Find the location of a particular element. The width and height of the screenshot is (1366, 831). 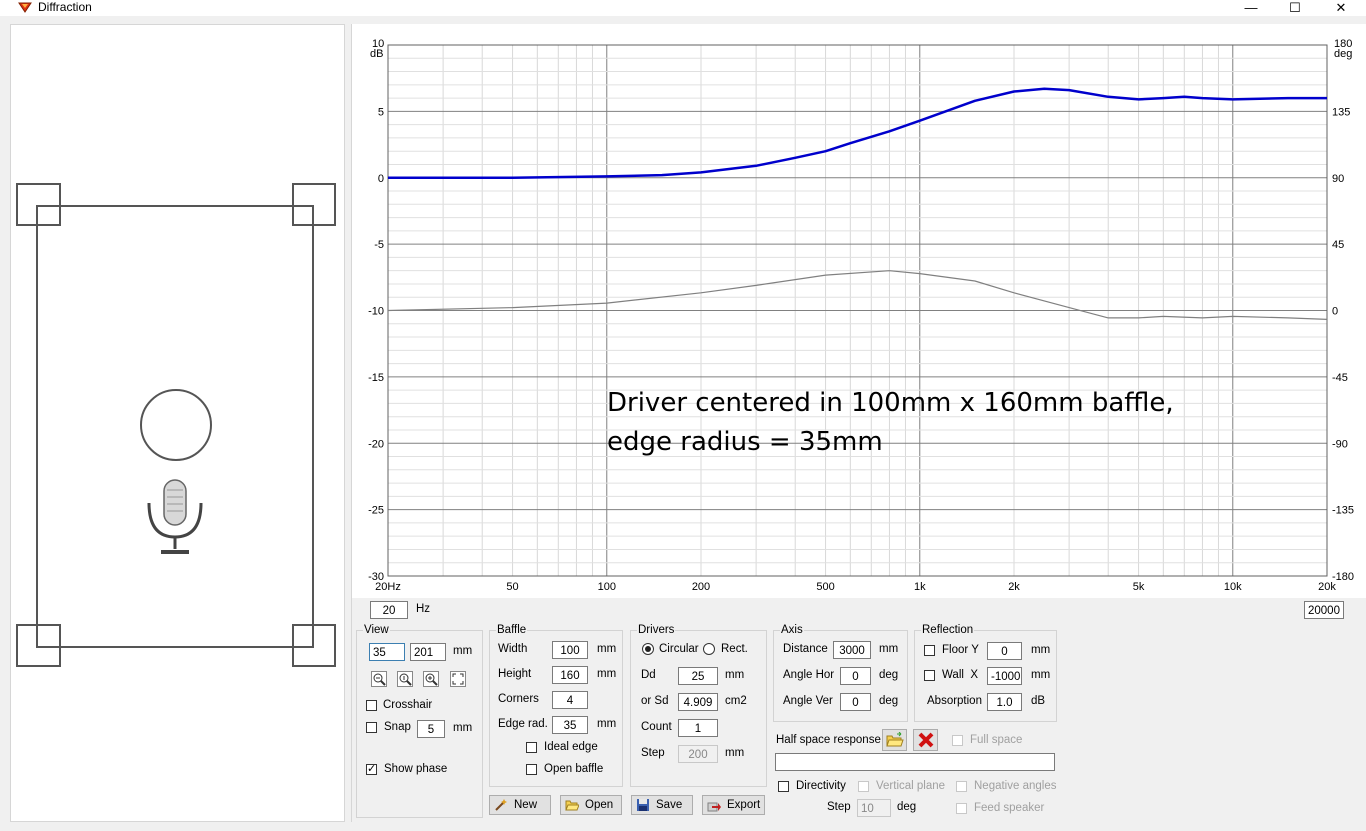

window-title: Diffraction is located at coordinates (65, 7).